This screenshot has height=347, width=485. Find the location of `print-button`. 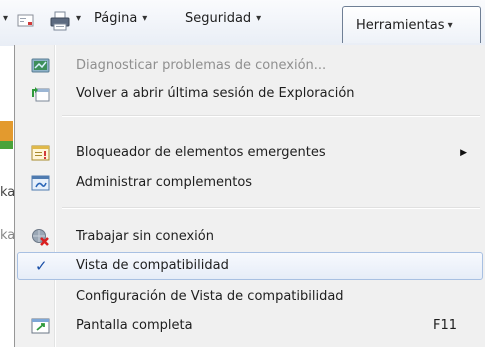

print-button is located at coordinates (60, 21).